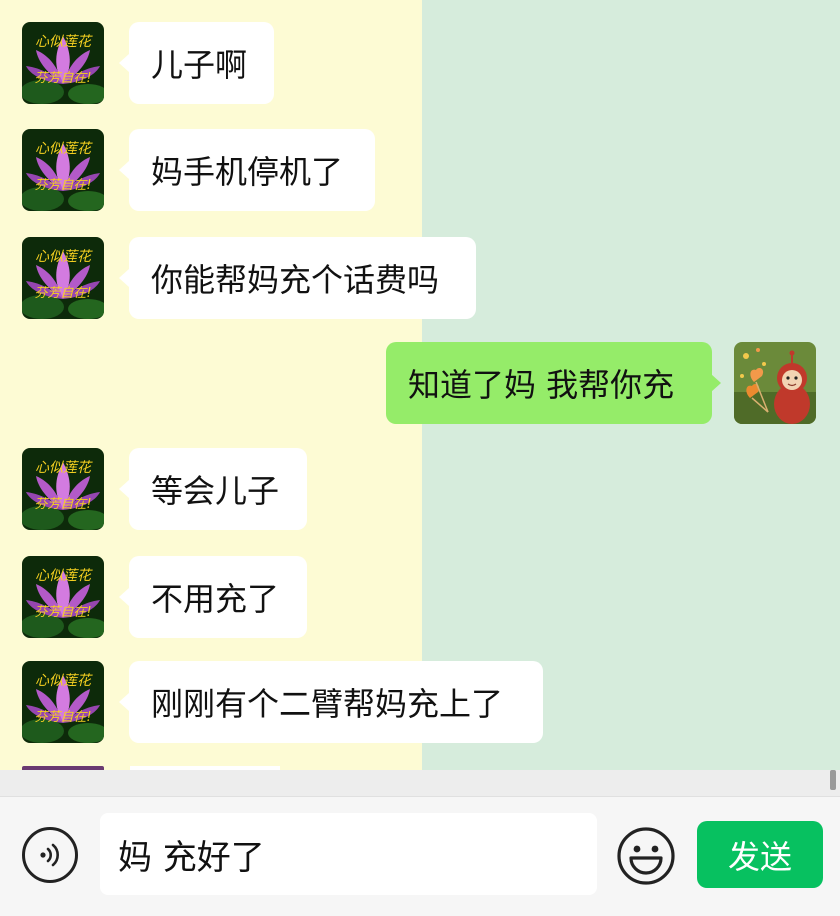 This screenshot has height=916, width=840. What do you see at coordinates (63, 768) in the screenshot?
I see `contact-avatar` at bounding box center [63, 768].